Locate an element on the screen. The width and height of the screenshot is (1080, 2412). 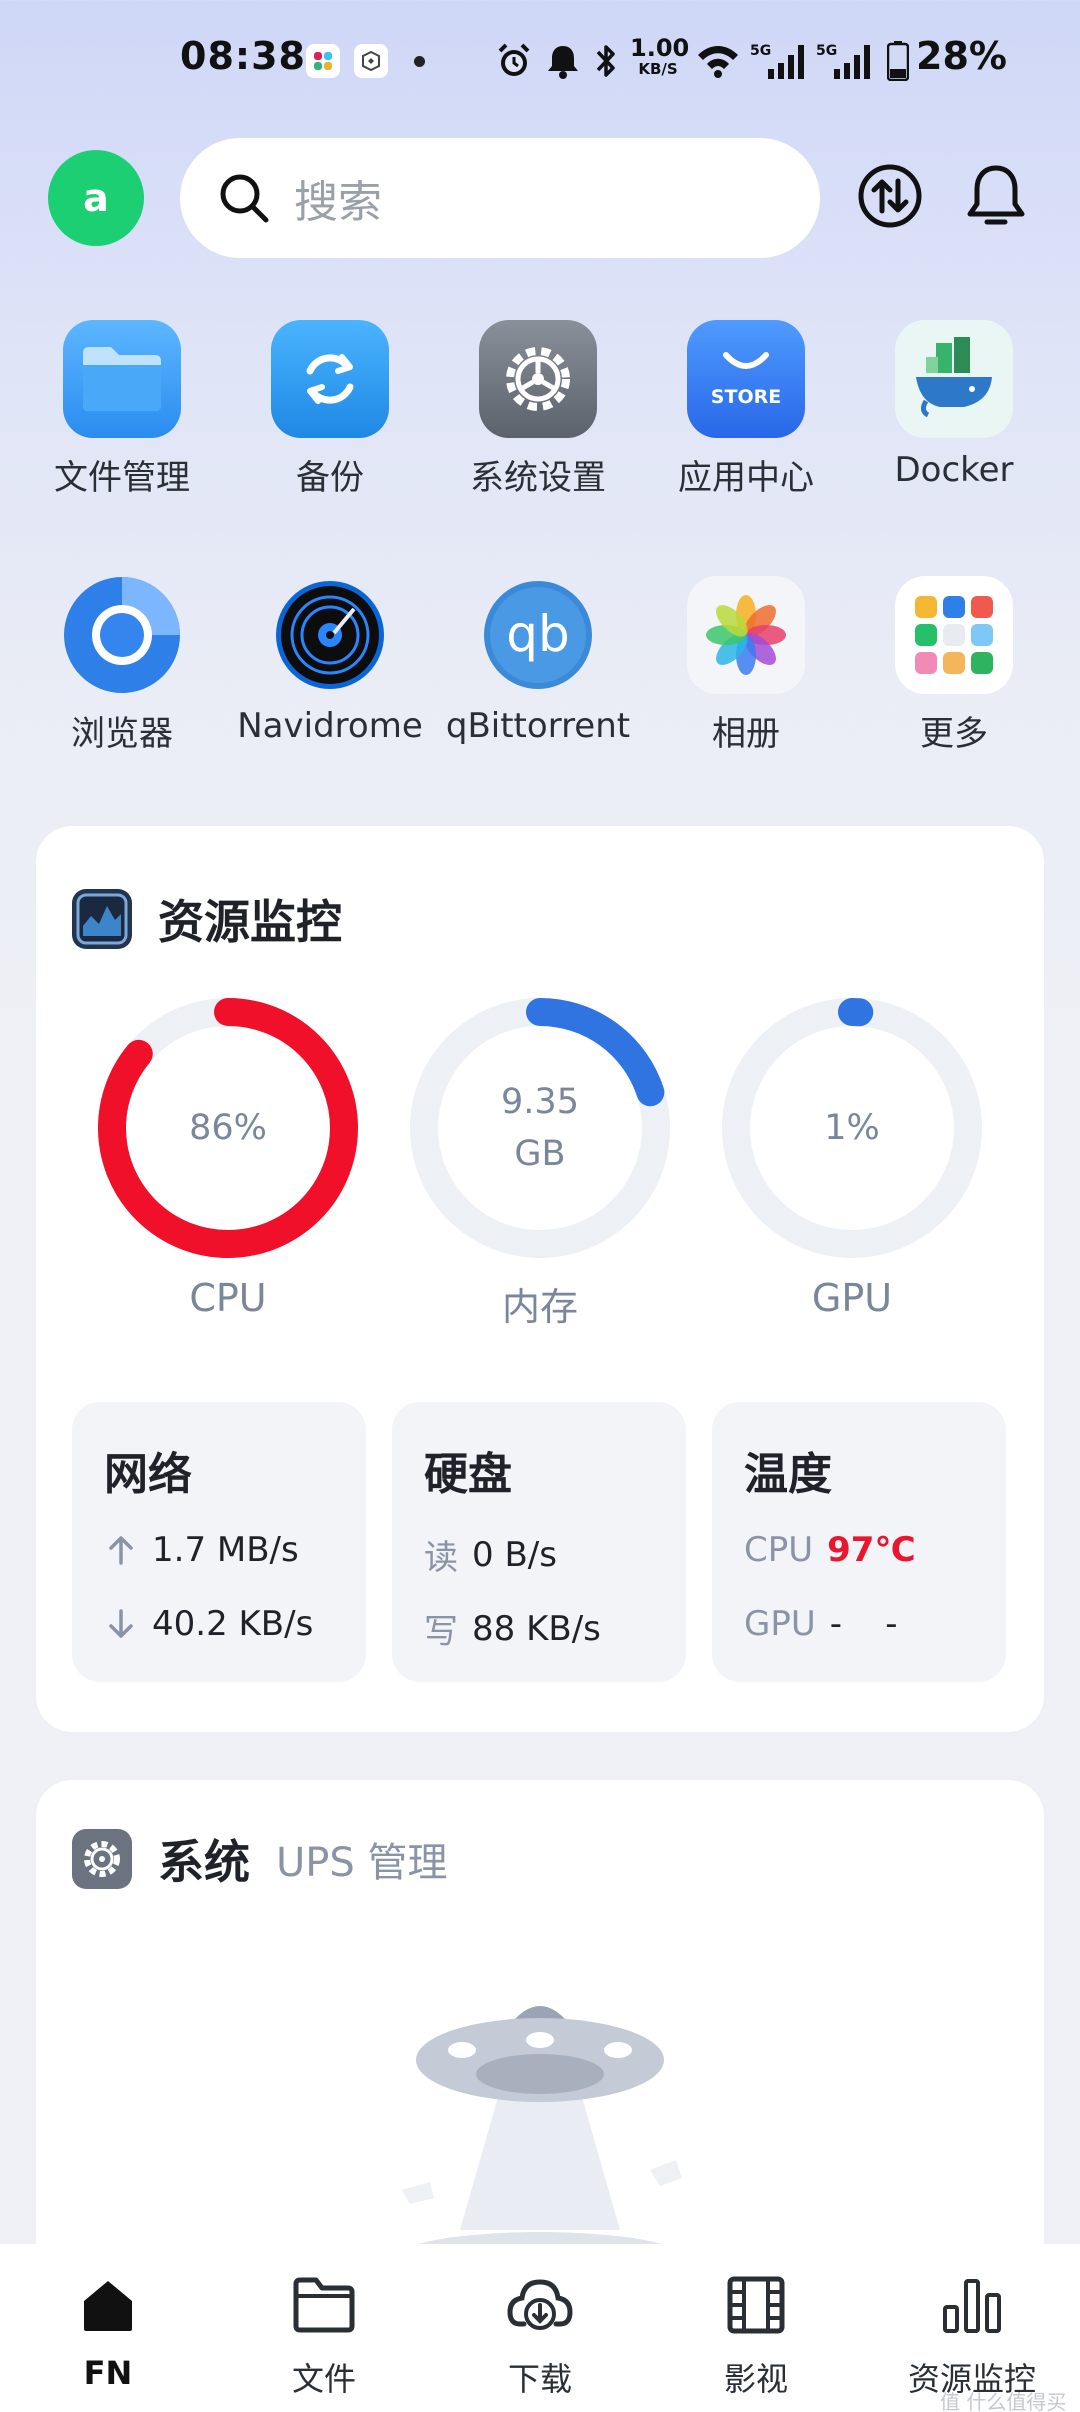
bar-chart-icon is located at coordinates (972, 2305).